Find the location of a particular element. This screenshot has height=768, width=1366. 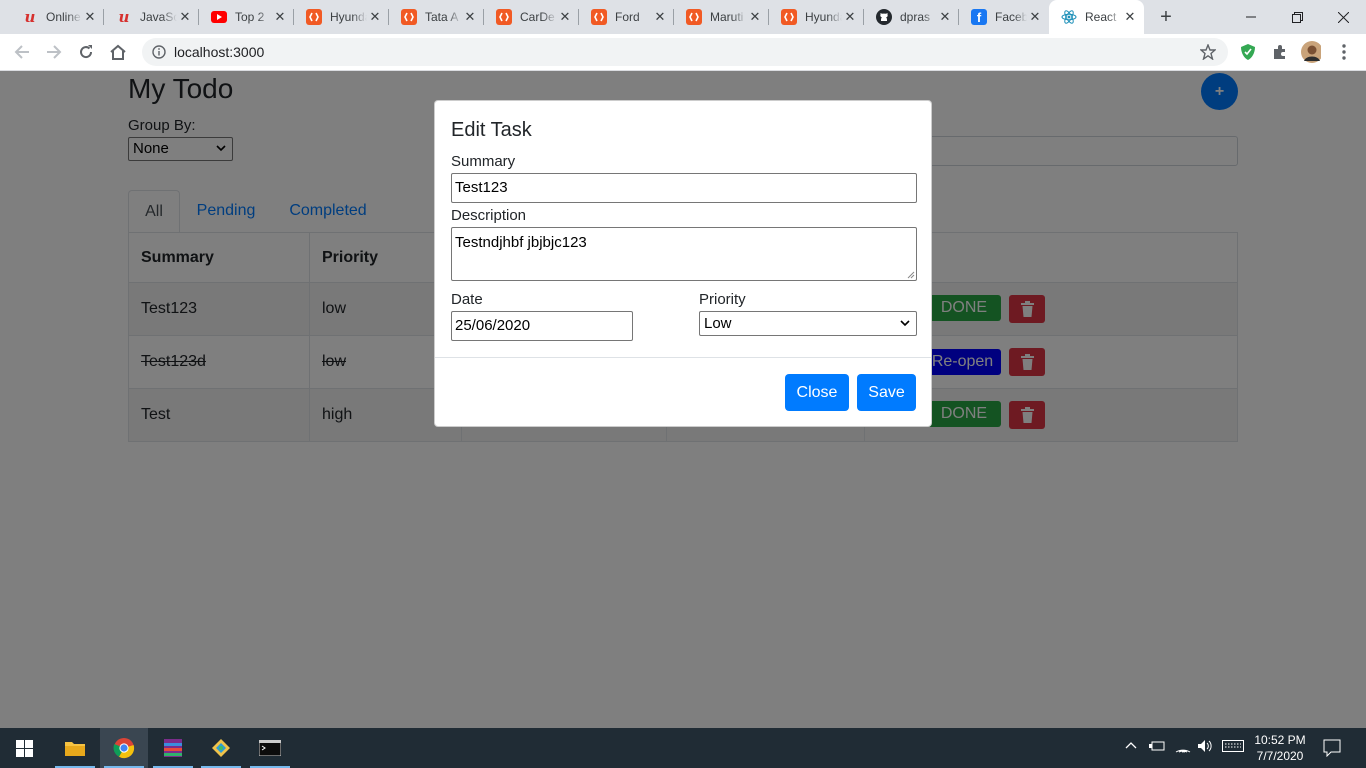

site-info-icon is located at coordinates (159, 52).